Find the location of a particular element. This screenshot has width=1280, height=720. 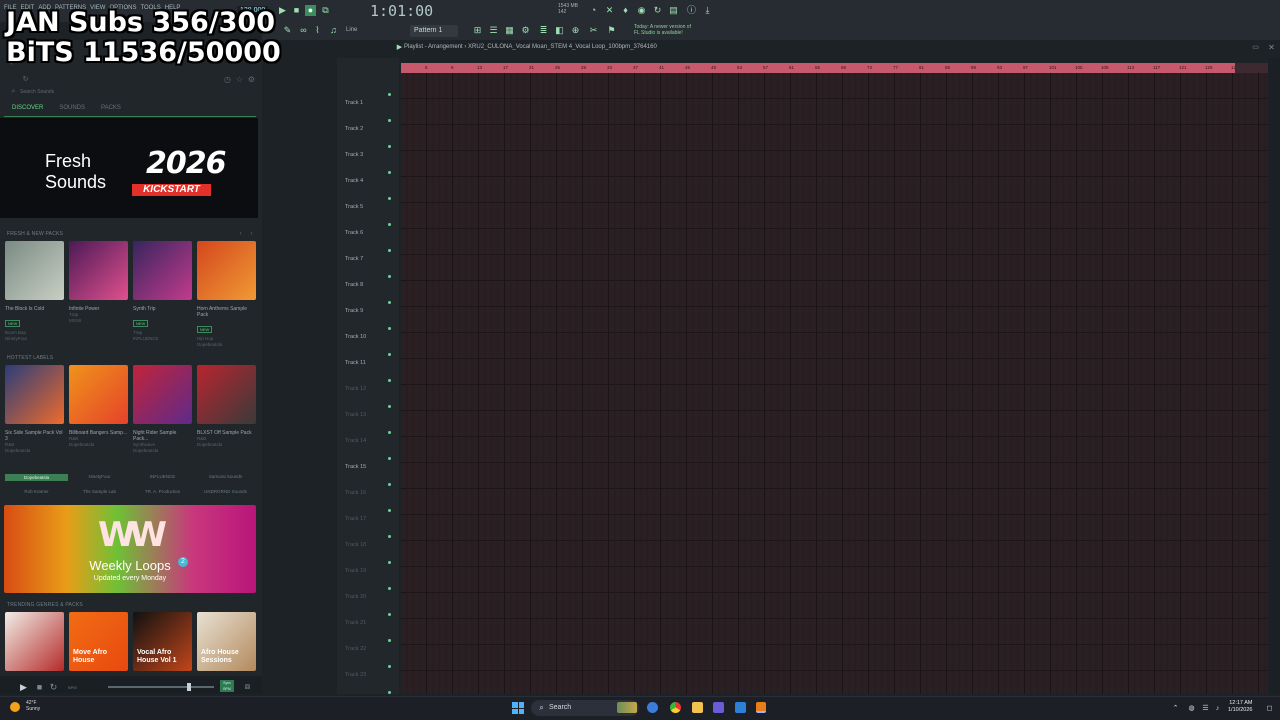

track-header: Track 6 is located at coordinates (354, 233).